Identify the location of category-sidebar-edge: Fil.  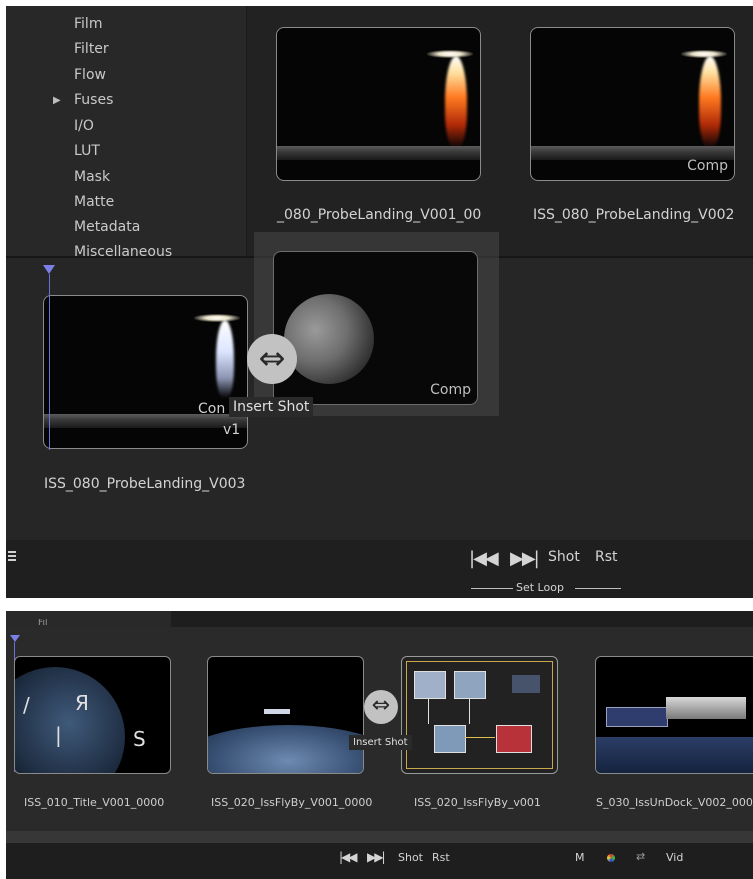
(88, 619).